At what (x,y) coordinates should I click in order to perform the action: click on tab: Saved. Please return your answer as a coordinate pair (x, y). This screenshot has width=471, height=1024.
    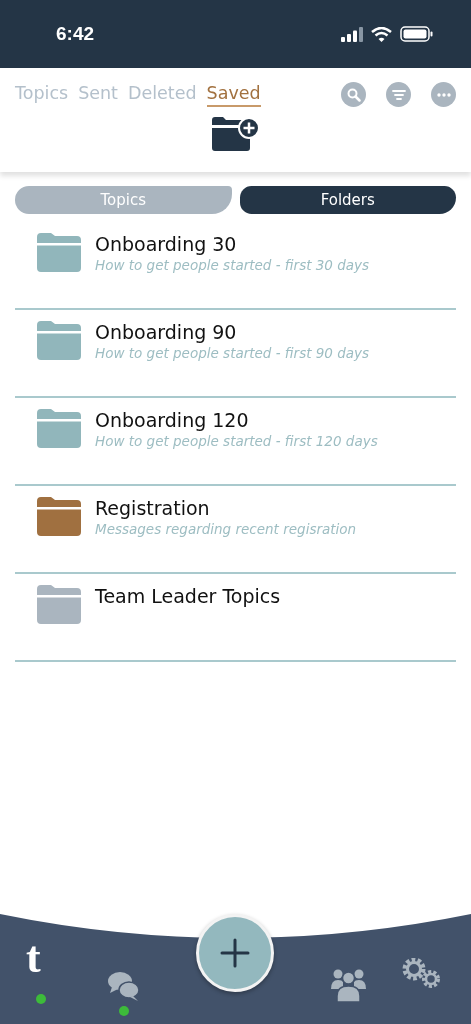
    Looking at the image, I should click on (233, 94).